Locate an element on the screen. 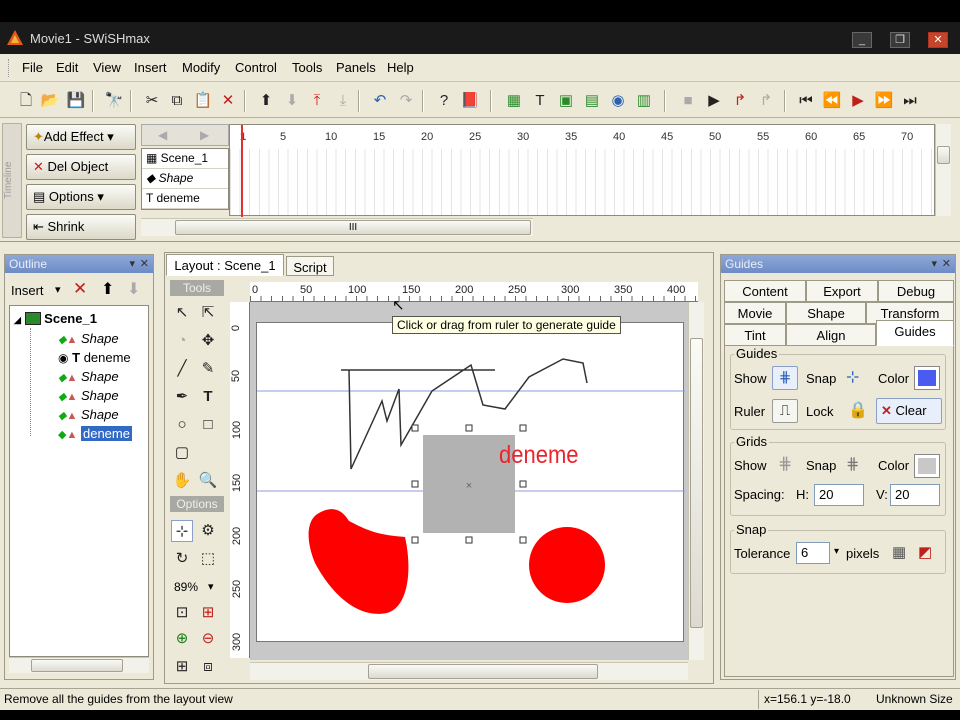  timeline-forward-icon: ▶ is located at coordinates (204, 135).